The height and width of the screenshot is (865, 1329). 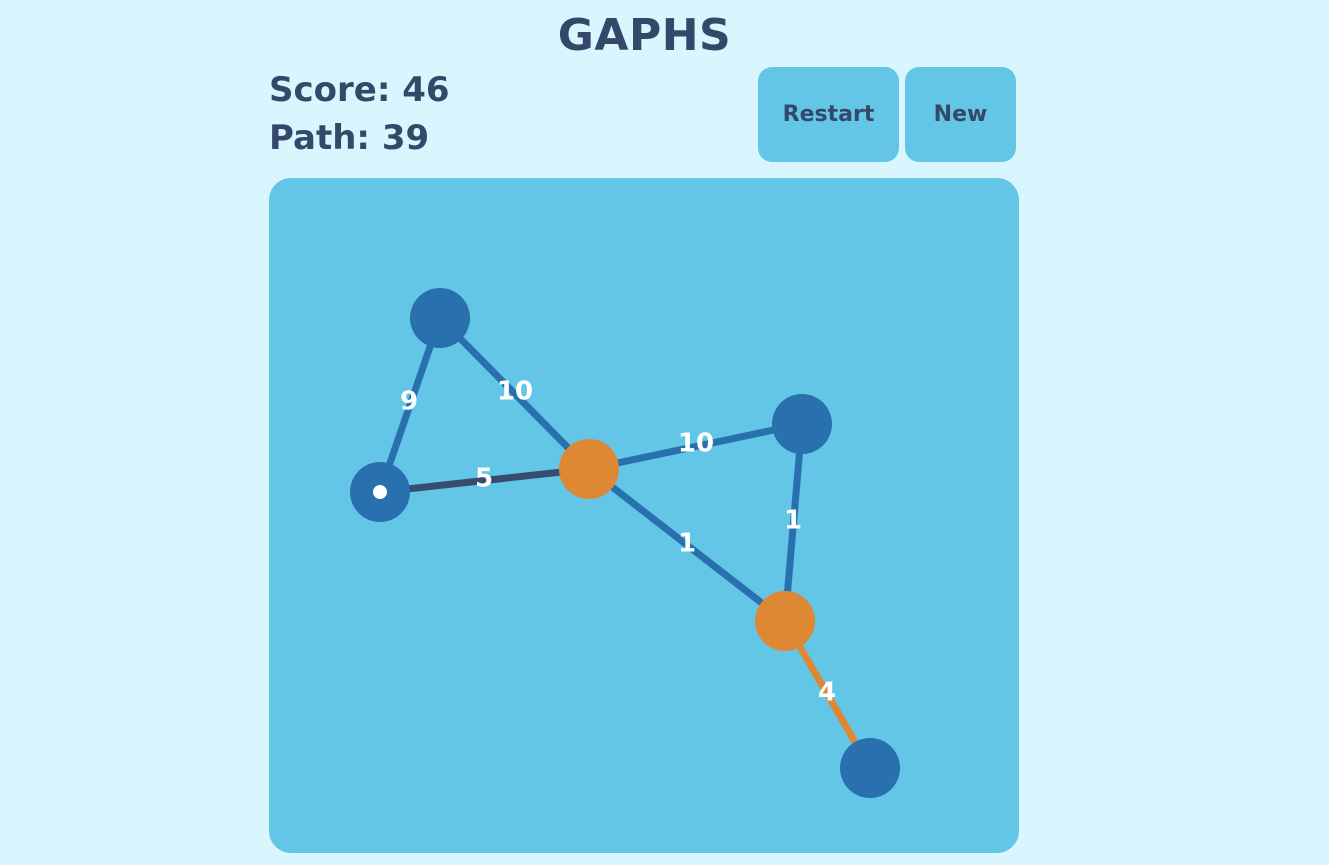 I want to click on graph-node-n3, so click(x=589, y=469).